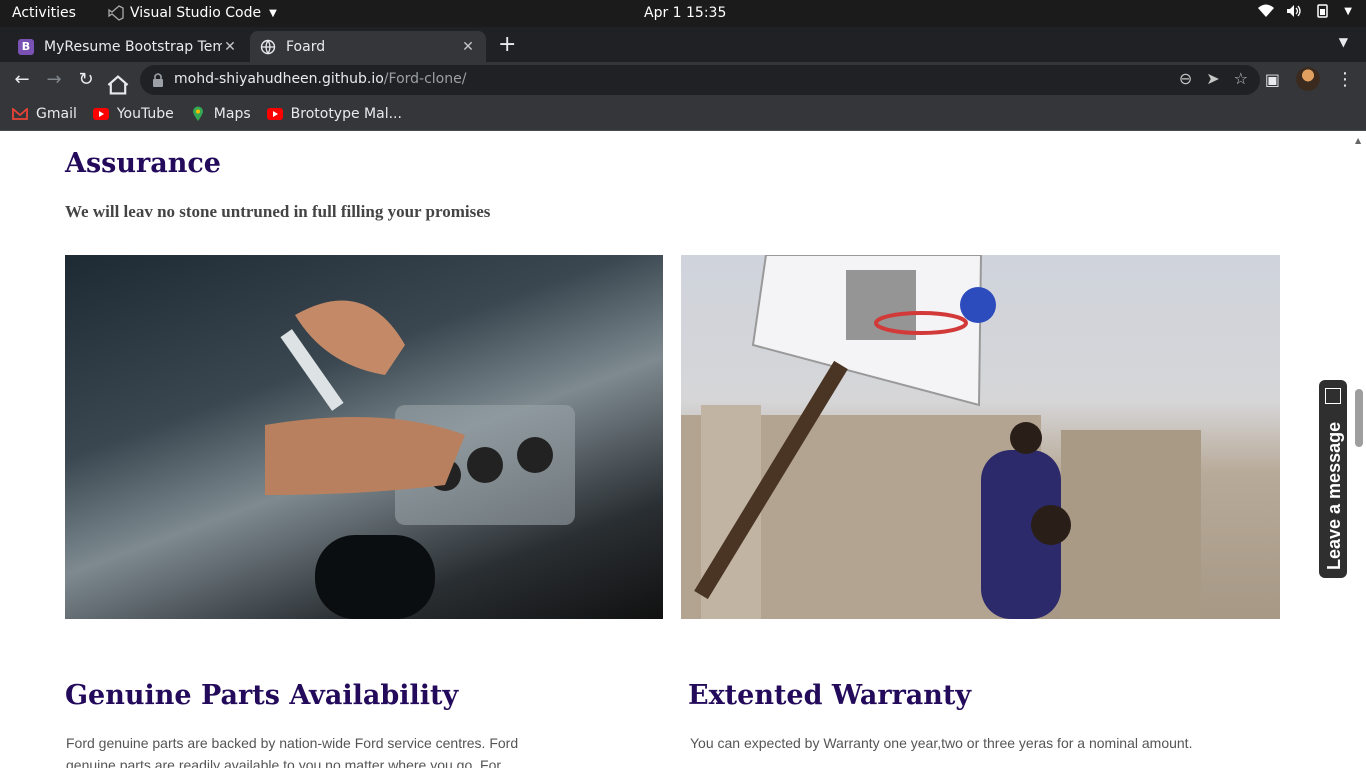 Image resolution: width=1366 pixels, height=768 pixels. What do you see at coordinates (133, 46) in the screenshot?
I see `tab-title: MyResume Bootstrap Template` at bounding box center [133, 46].